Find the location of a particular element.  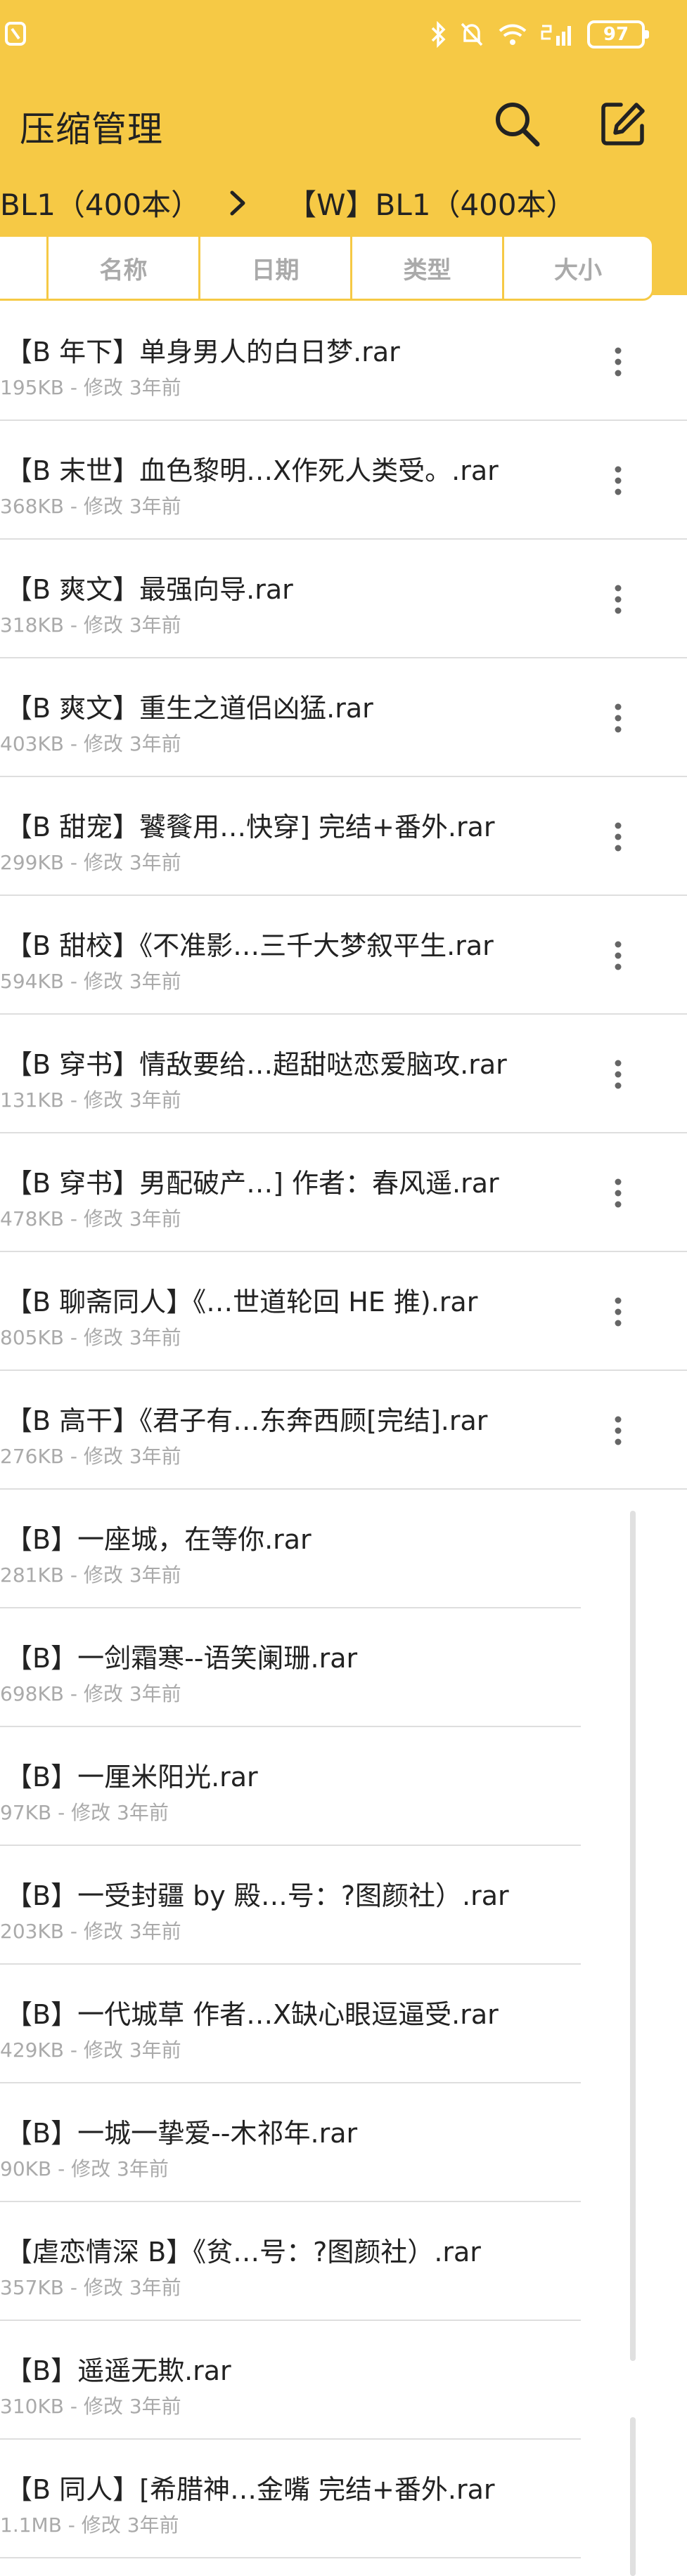

sort-tab-date: 日期 is located at coordinates (274, 268).